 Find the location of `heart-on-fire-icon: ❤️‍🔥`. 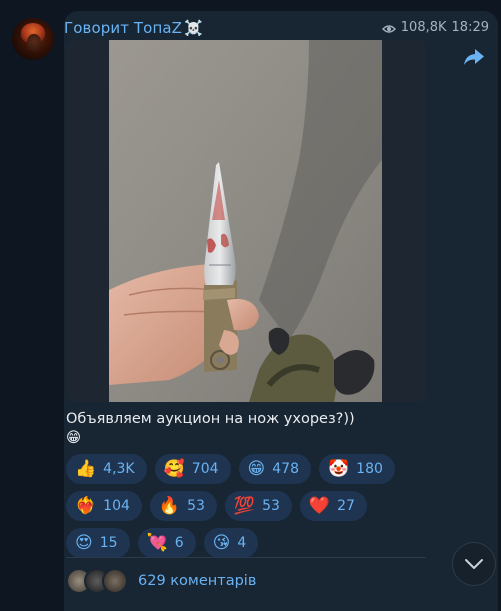

heart-on-fire-icon: ❤️‍🔥 is located at coordinates (86, 505).